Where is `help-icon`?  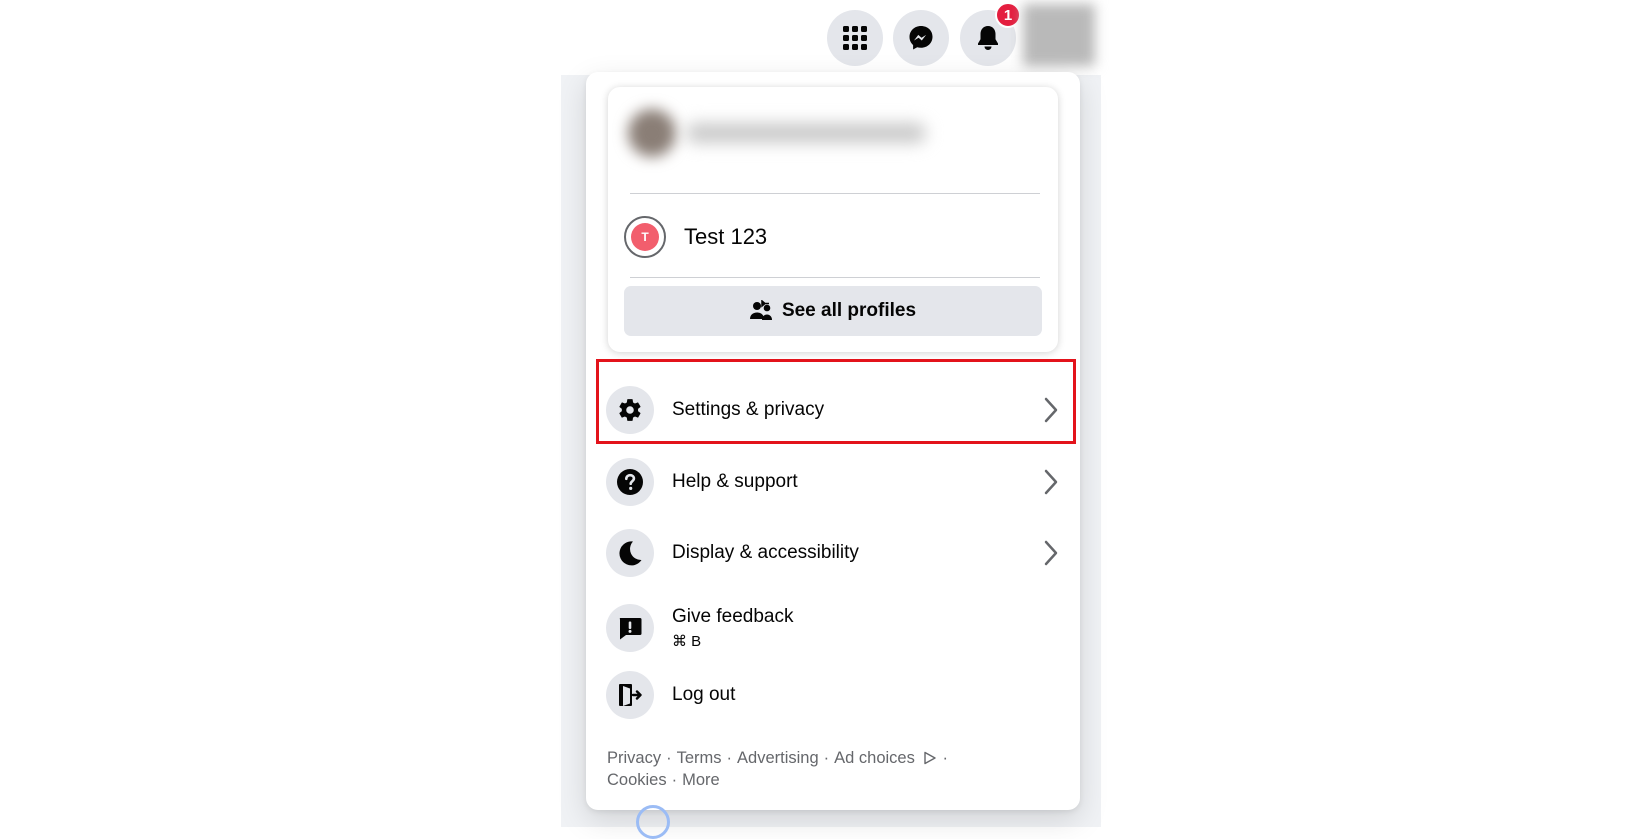 help-icon is located at coordinates (630, 482).